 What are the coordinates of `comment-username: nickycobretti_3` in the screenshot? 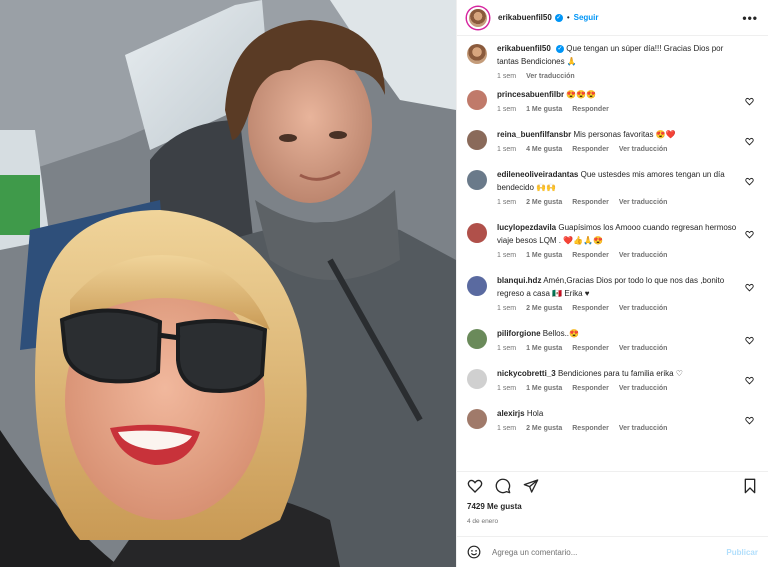 It's located at (526, 373).